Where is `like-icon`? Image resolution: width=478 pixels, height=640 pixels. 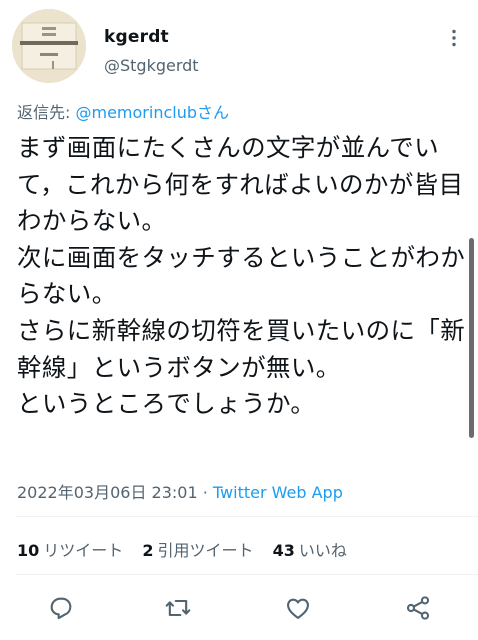
like-icon is located at coordinates (298, 608).